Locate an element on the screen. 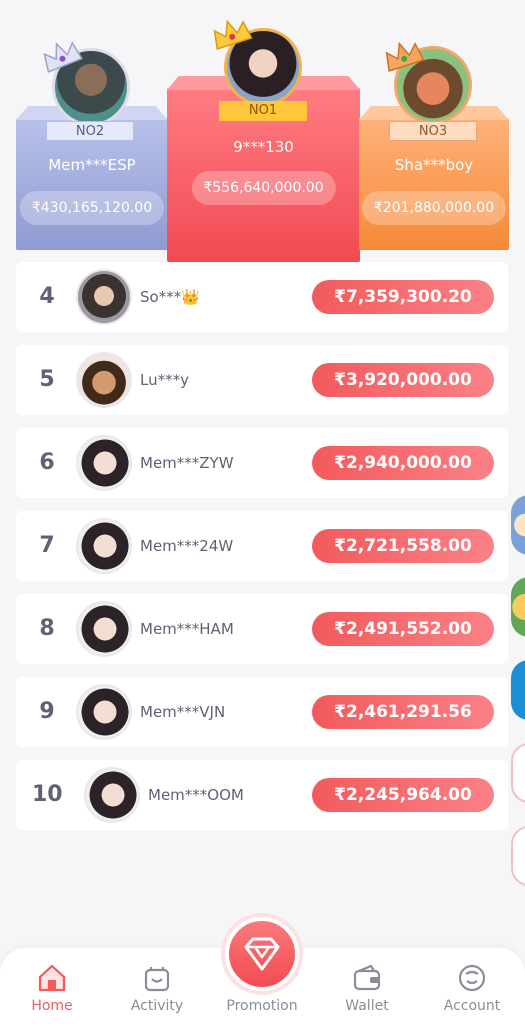 The height and width of the screenshot is (1024, 525). podium-first-amount: ₹556,640,000.00 is located at coordinates (263, 188).